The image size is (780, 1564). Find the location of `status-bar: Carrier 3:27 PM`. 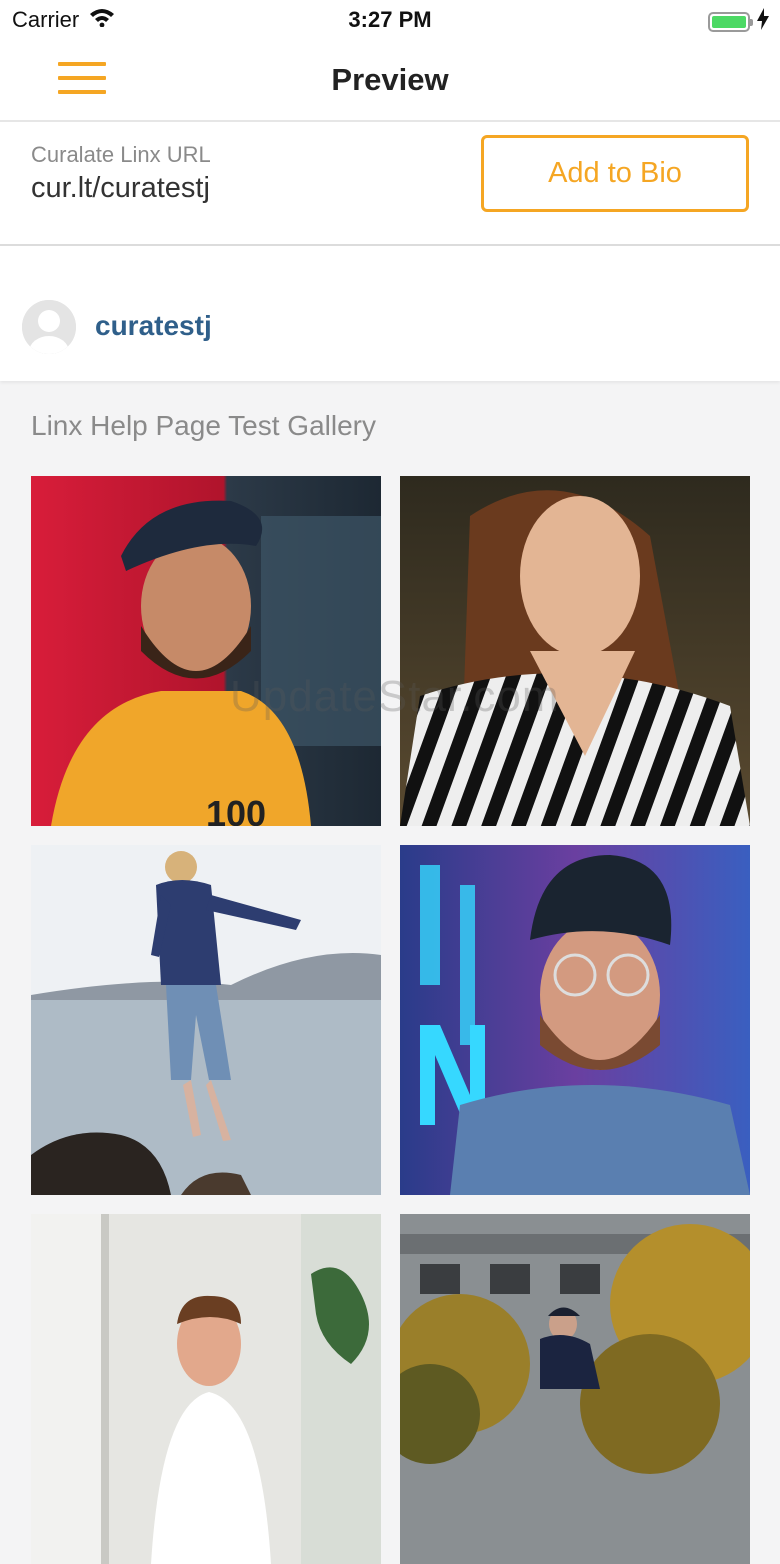

status-bar: Carrier 3:27 PM is located at coordinates (390, 20).